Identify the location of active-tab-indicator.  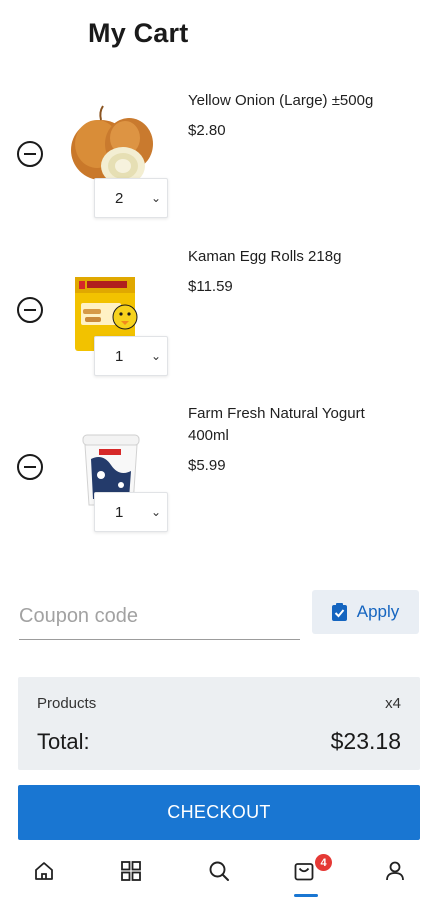
(306, 895).